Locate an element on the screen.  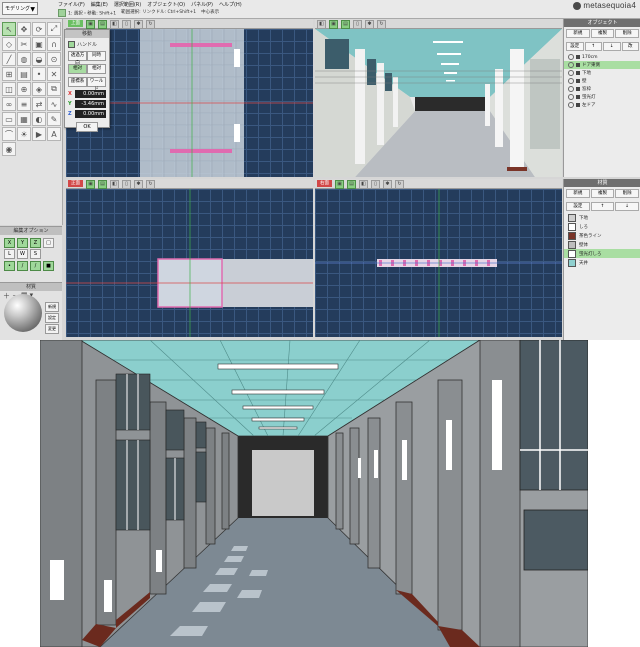
axis-y-toggle: Y is located at coordinates (22, 243).